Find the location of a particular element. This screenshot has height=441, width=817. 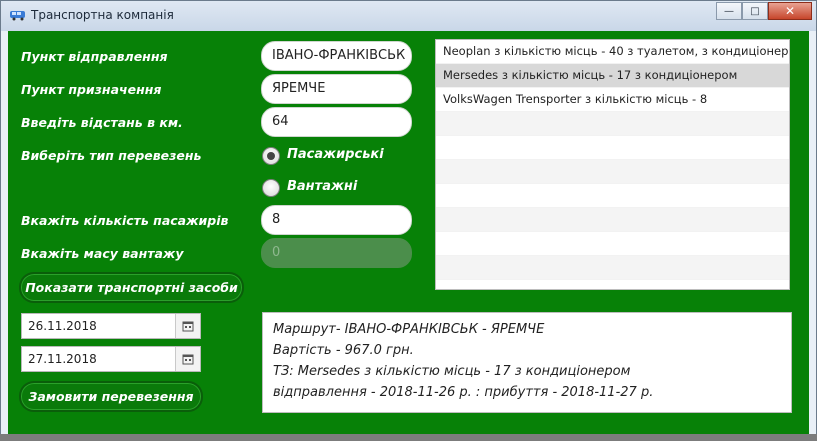

departure-date-value: 26.11.2018 is located at coordinates (62, 326).